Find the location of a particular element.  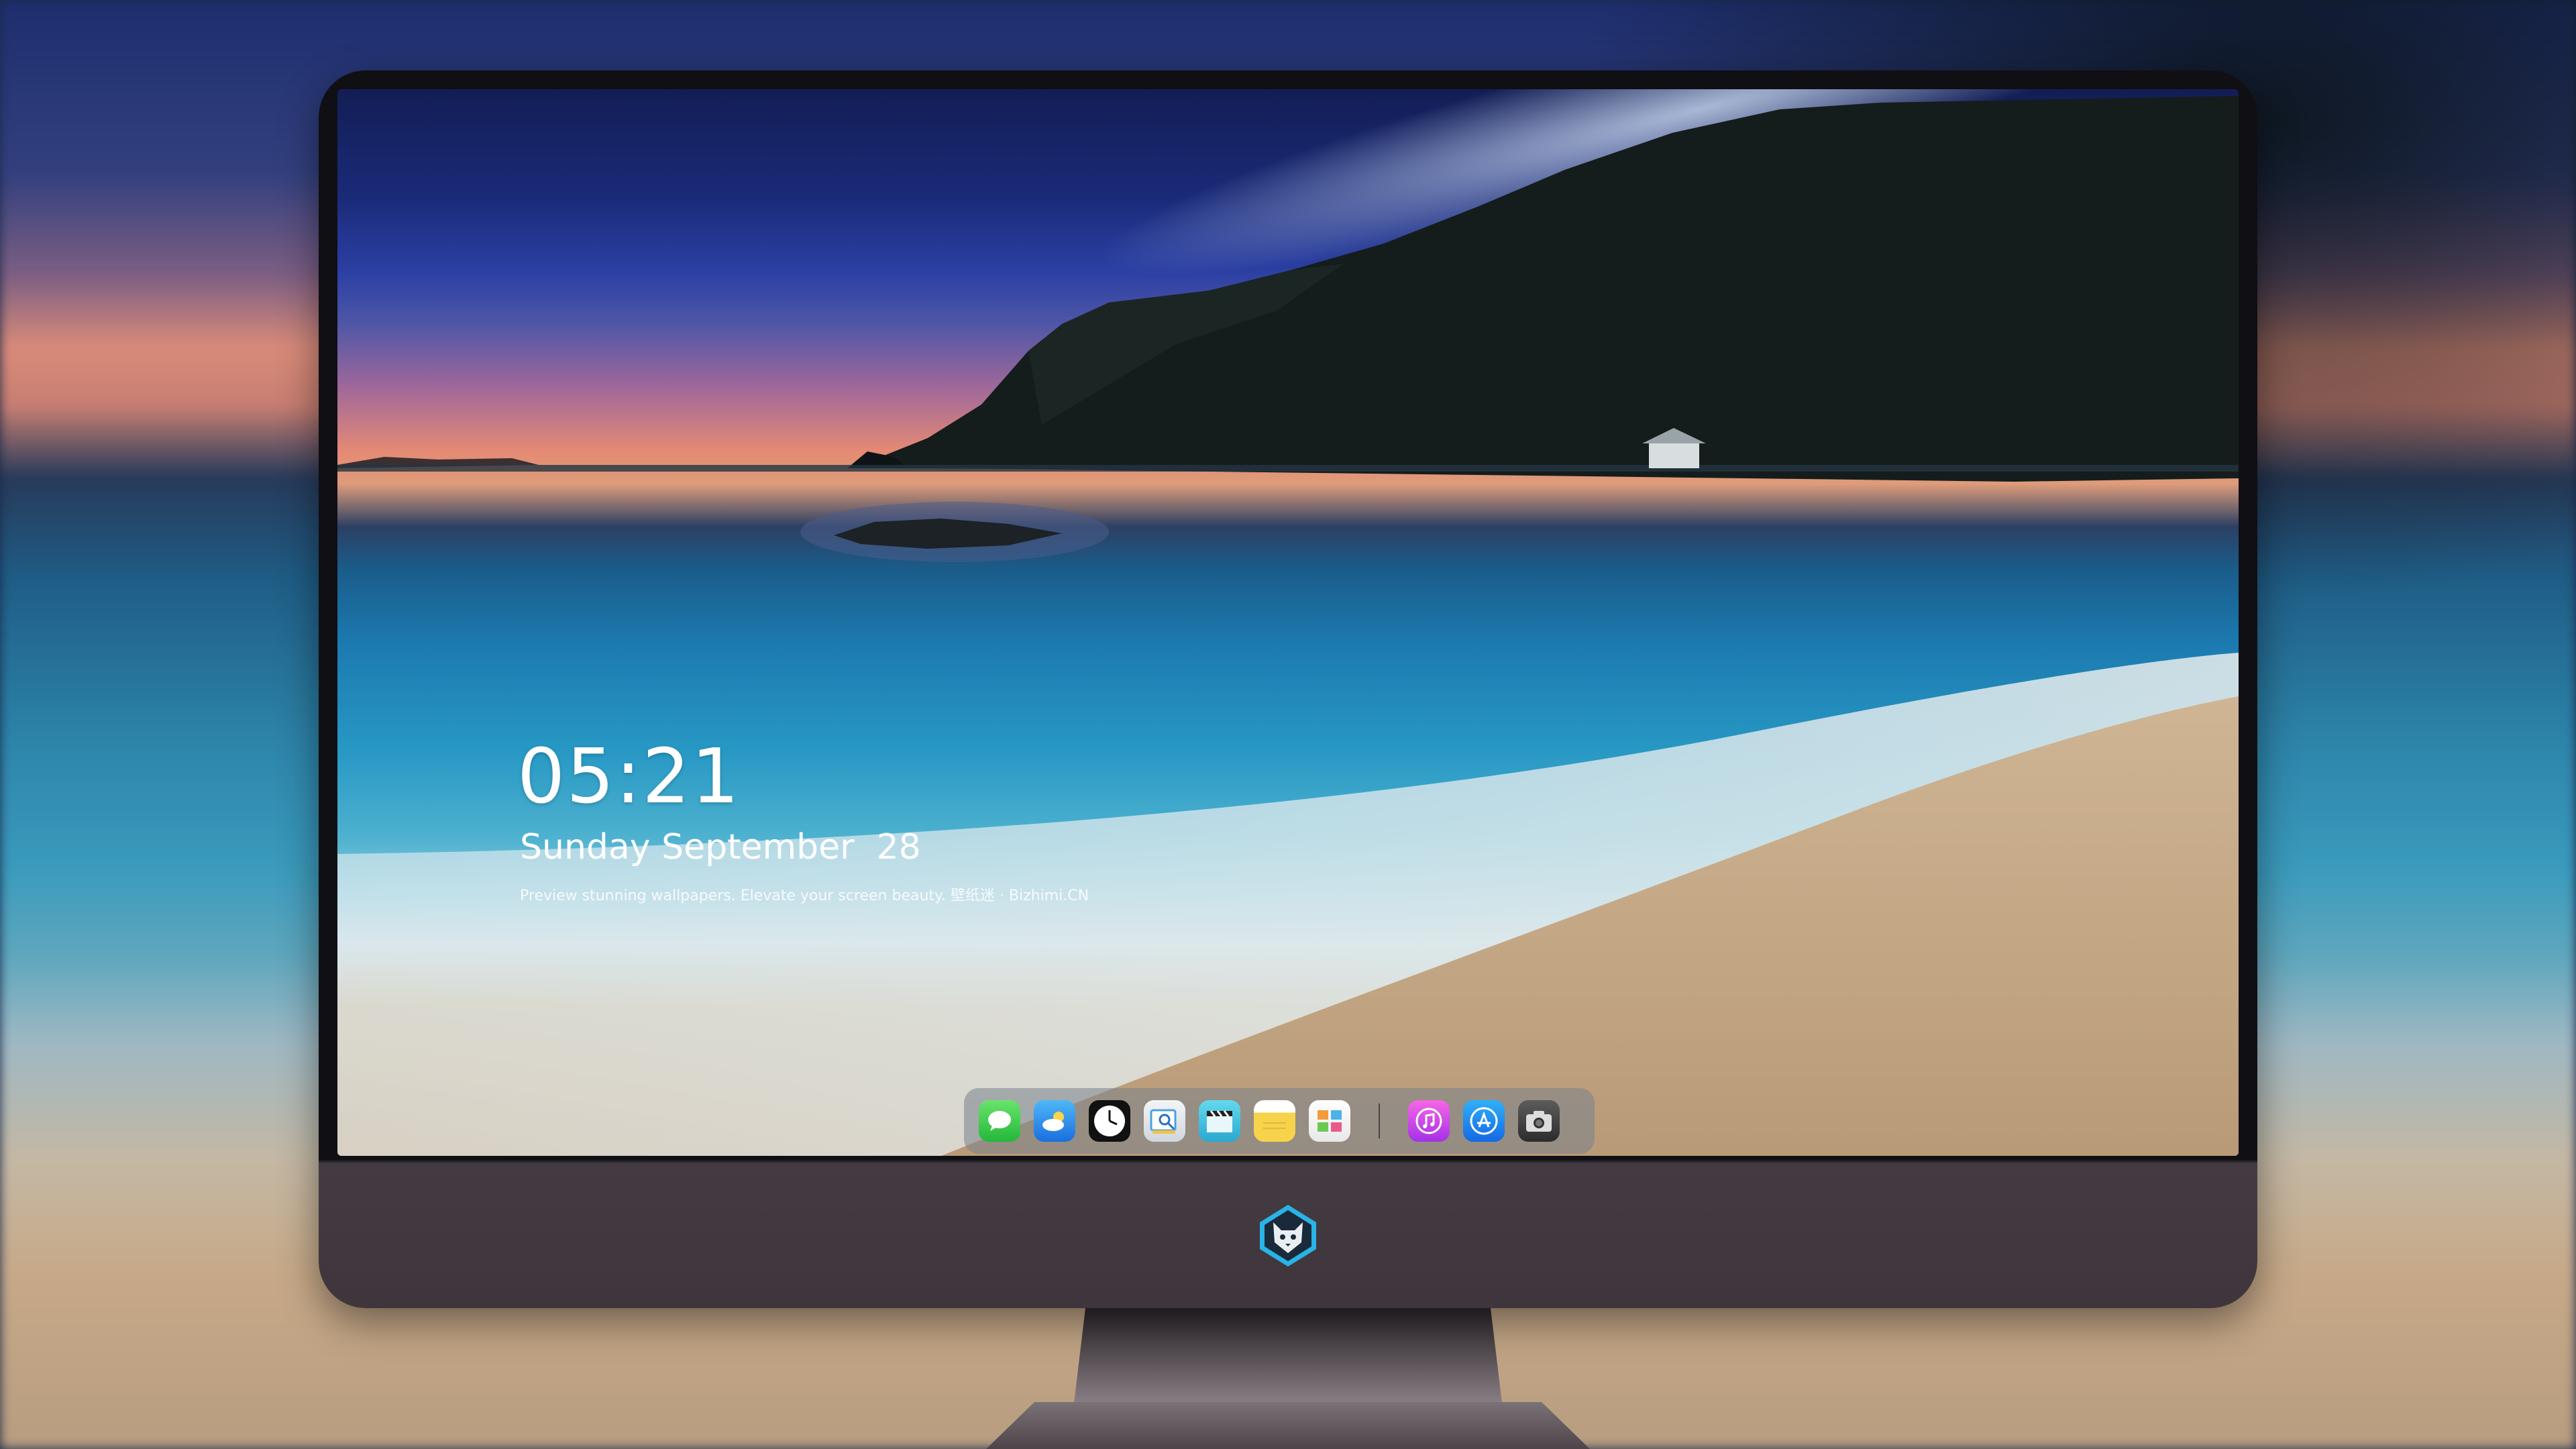

lock-screen-time: 05:21 is located at coordinates (629, 776).